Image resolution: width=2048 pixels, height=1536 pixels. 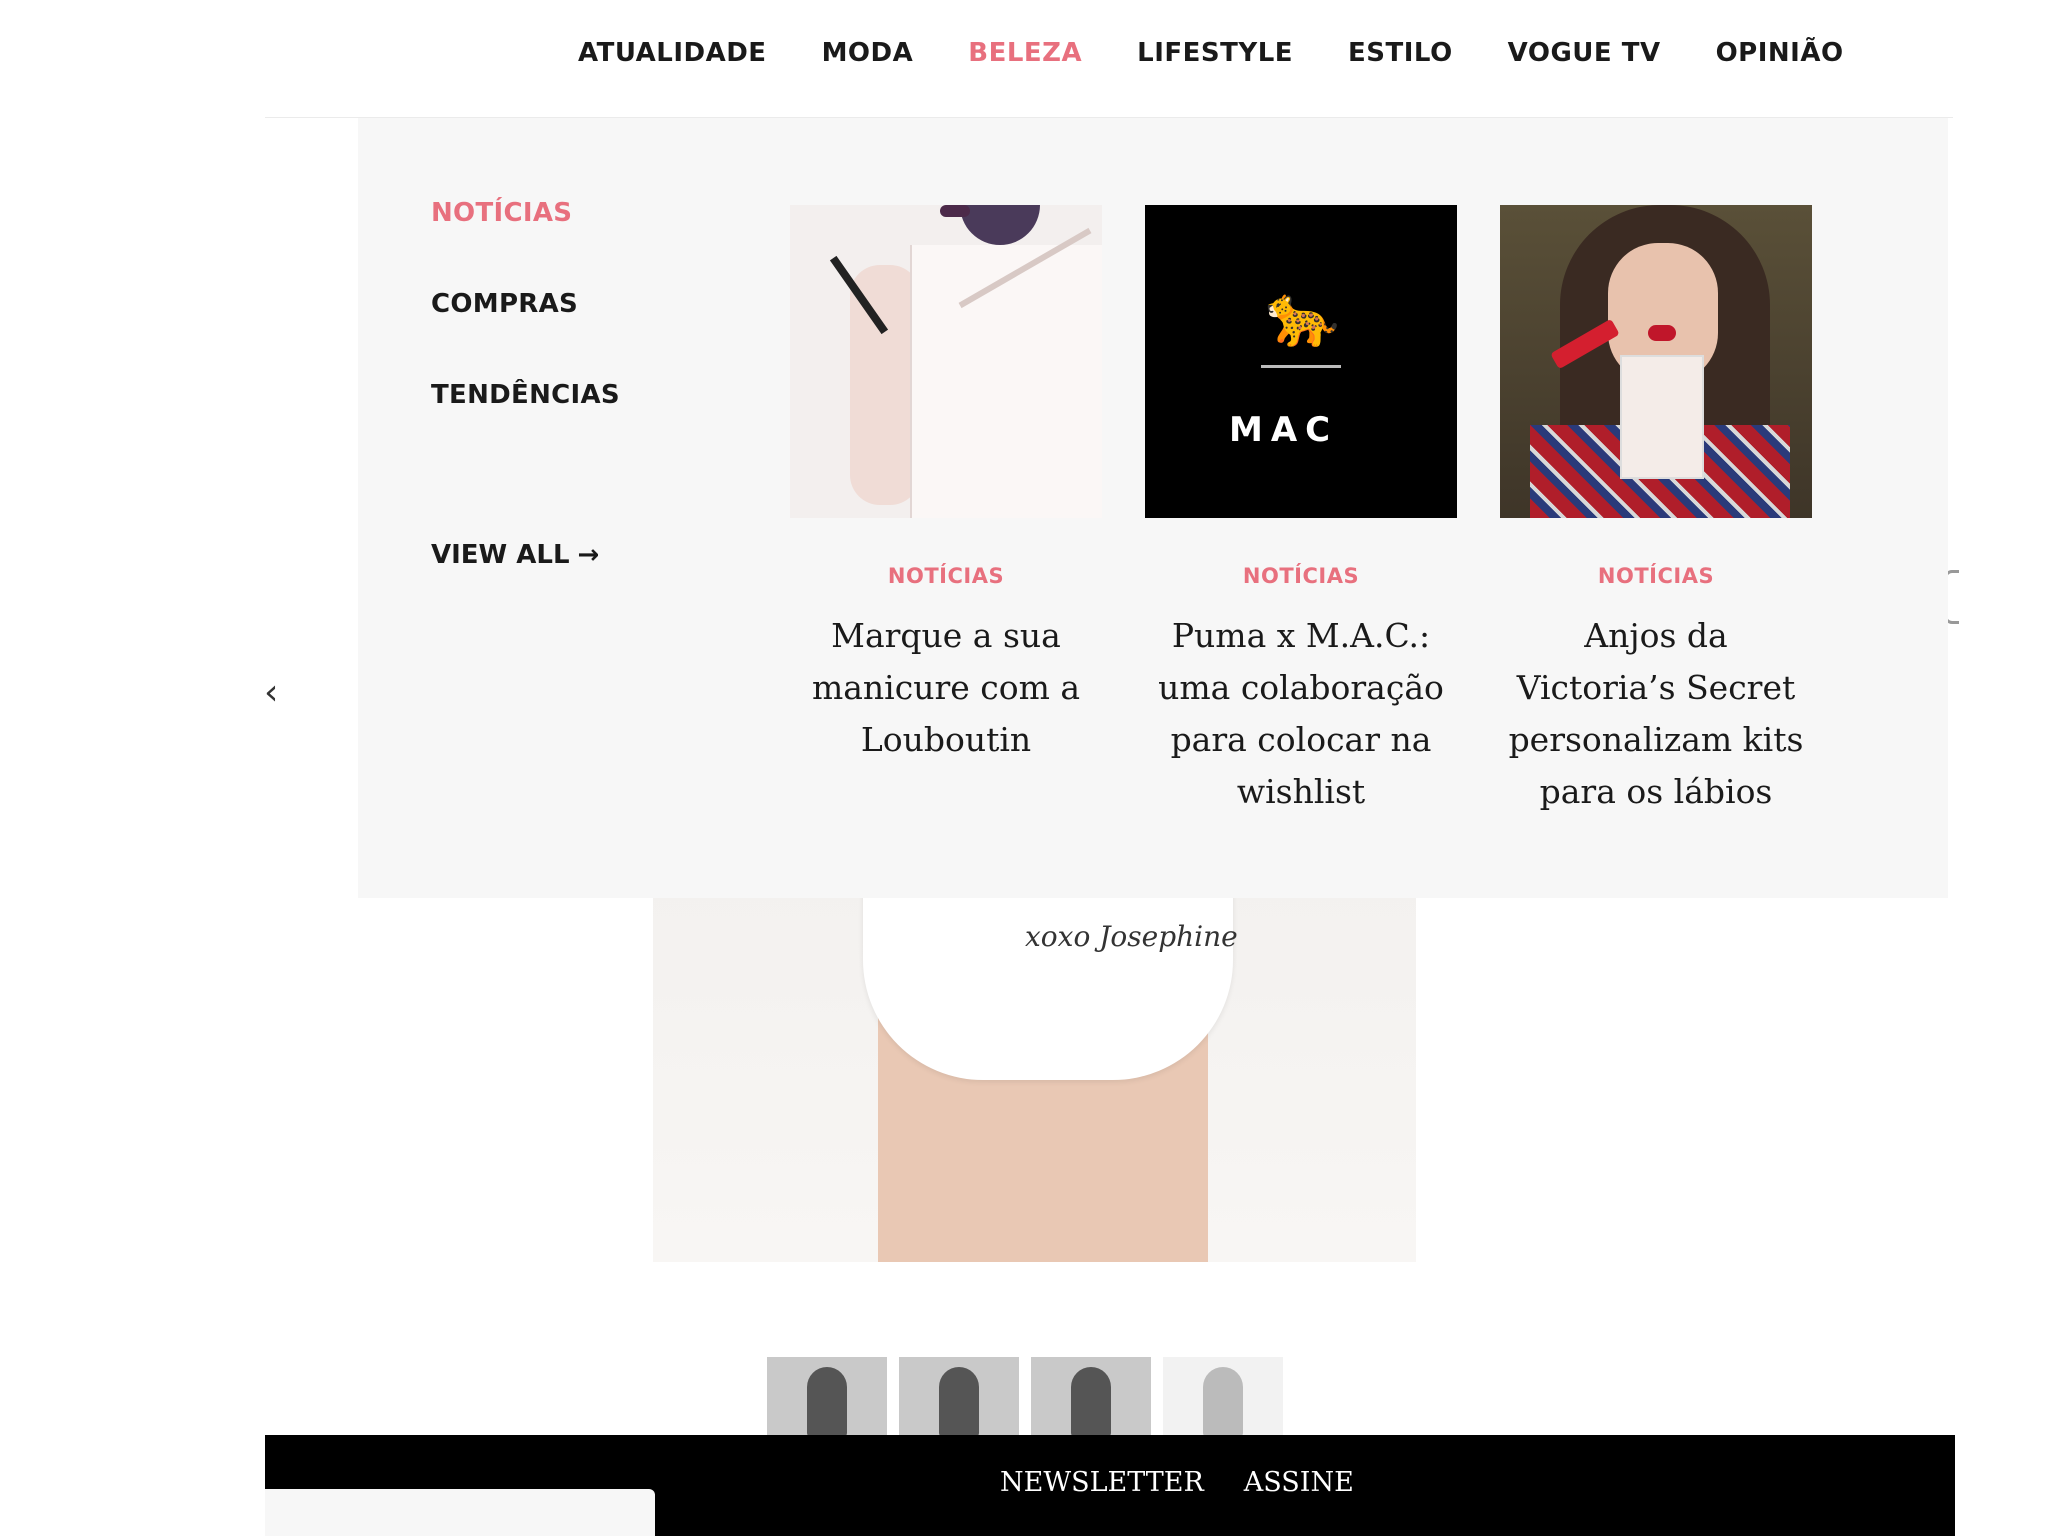 I want to click on newsletter-link: NEWSLETTER, so click(x=1102, y=1482).